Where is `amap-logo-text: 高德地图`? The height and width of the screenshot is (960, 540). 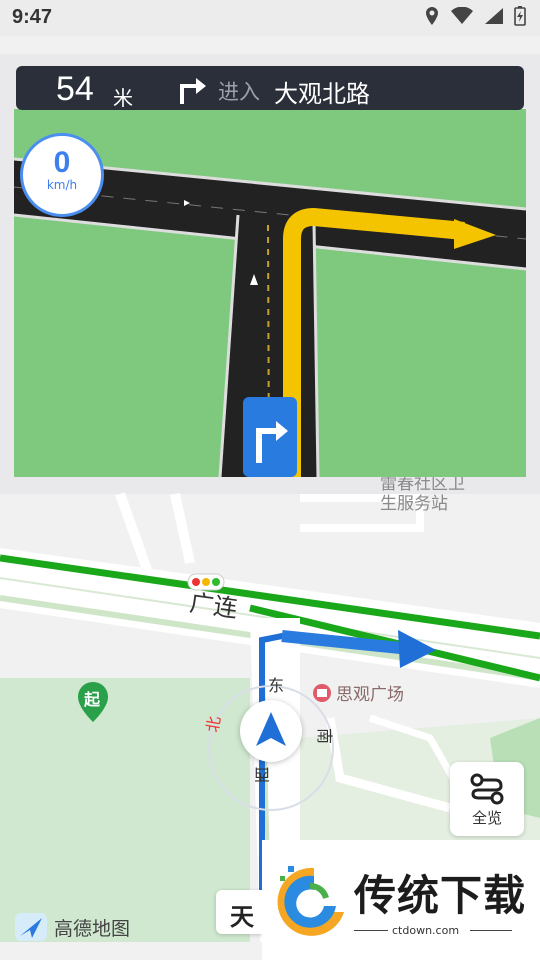 amap-logo-text: 高德地图 is located at coordinates (92, 928).